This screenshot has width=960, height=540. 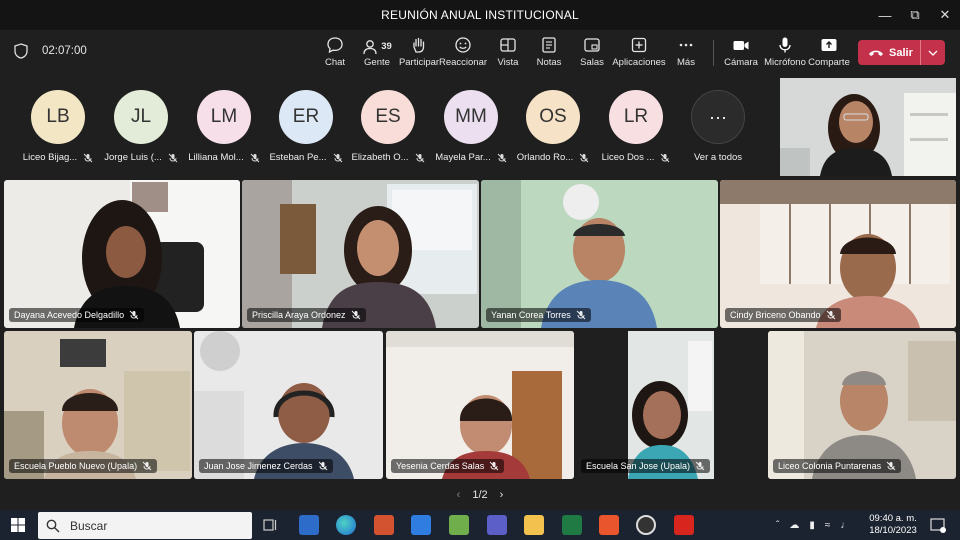 What do you see at coordinates (845, 525) in the screenshot?
I see `volume-icon: ♩` at bounding box center [845, 525].